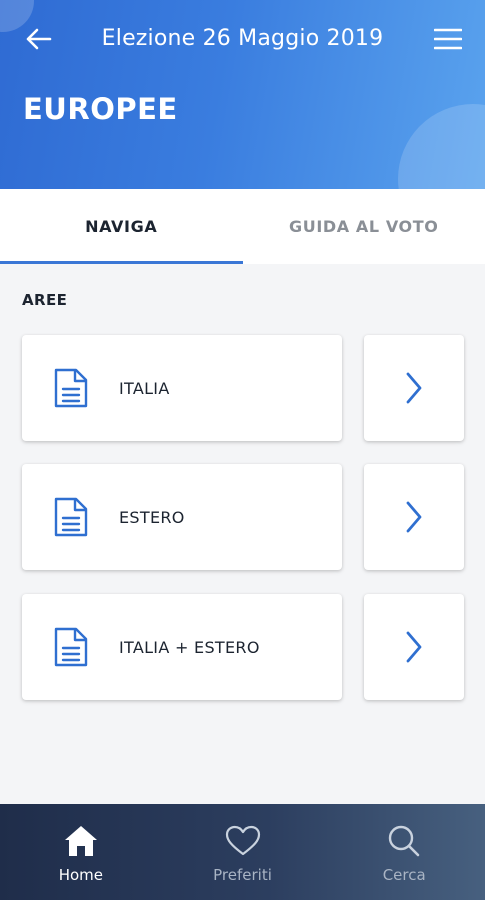 The width and height of the screenshot is (485, 900). What do you see at coordinates (242, 840) in the screenshot?
I see `heart-icon` at bounding box center [242, 840].